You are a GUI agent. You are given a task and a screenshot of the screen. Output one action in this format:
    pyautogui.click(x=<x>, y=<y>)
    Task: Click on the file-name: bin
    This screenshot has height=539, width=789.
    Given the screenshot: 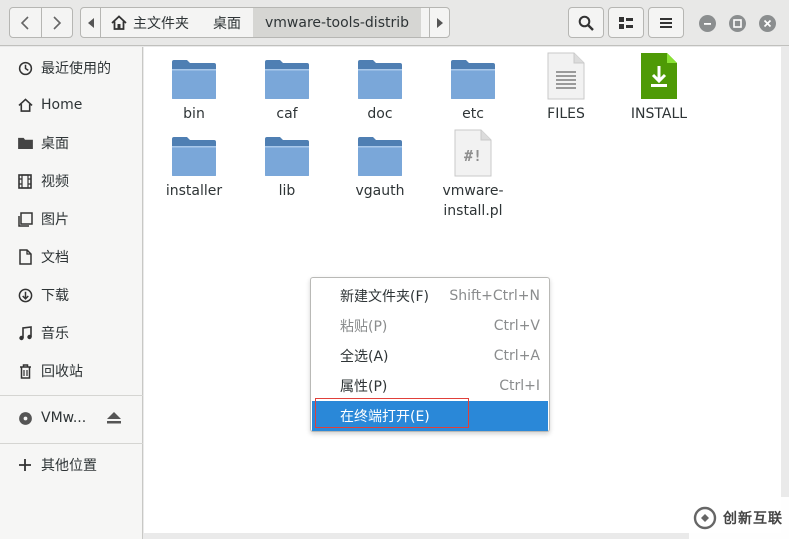 What is the action you would take?
    pyautogui.click(x=194, y=114)
    